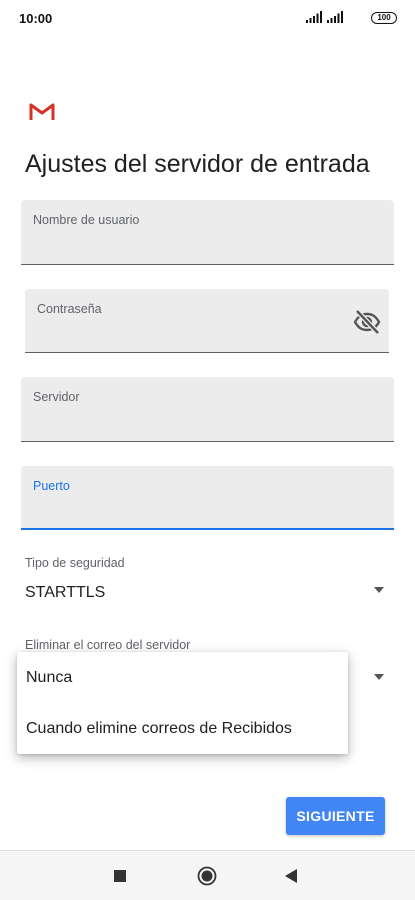 Image resolution: width=415 pixels, height=900 pixels. What do you see at coordinates (207, 248) in the screenshot?
I see `username-input` at bounding box center [207, 248].